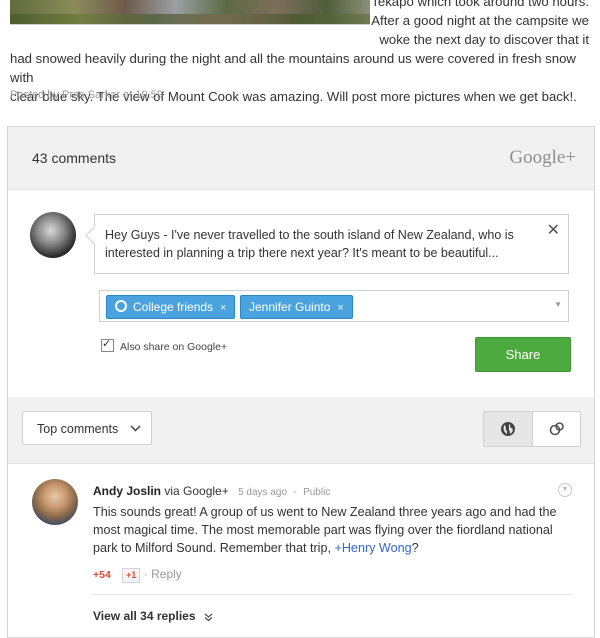  Describe the element at coordinates (484, 39) in the screenshot. I see `post-line: woke the next day to discover that it` at that location.